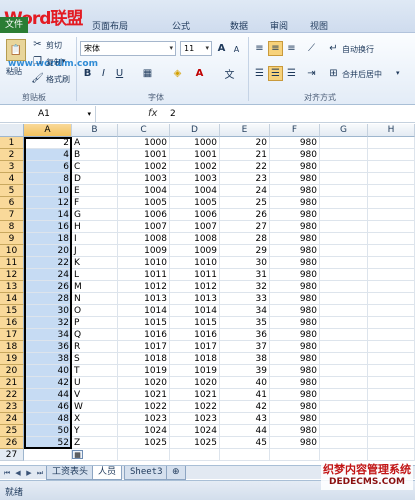 This screenshot has width=415, height=500. Describe the element at coordinates (48, 143) in the screenshot. I see `cell-a1: 2` at that location.